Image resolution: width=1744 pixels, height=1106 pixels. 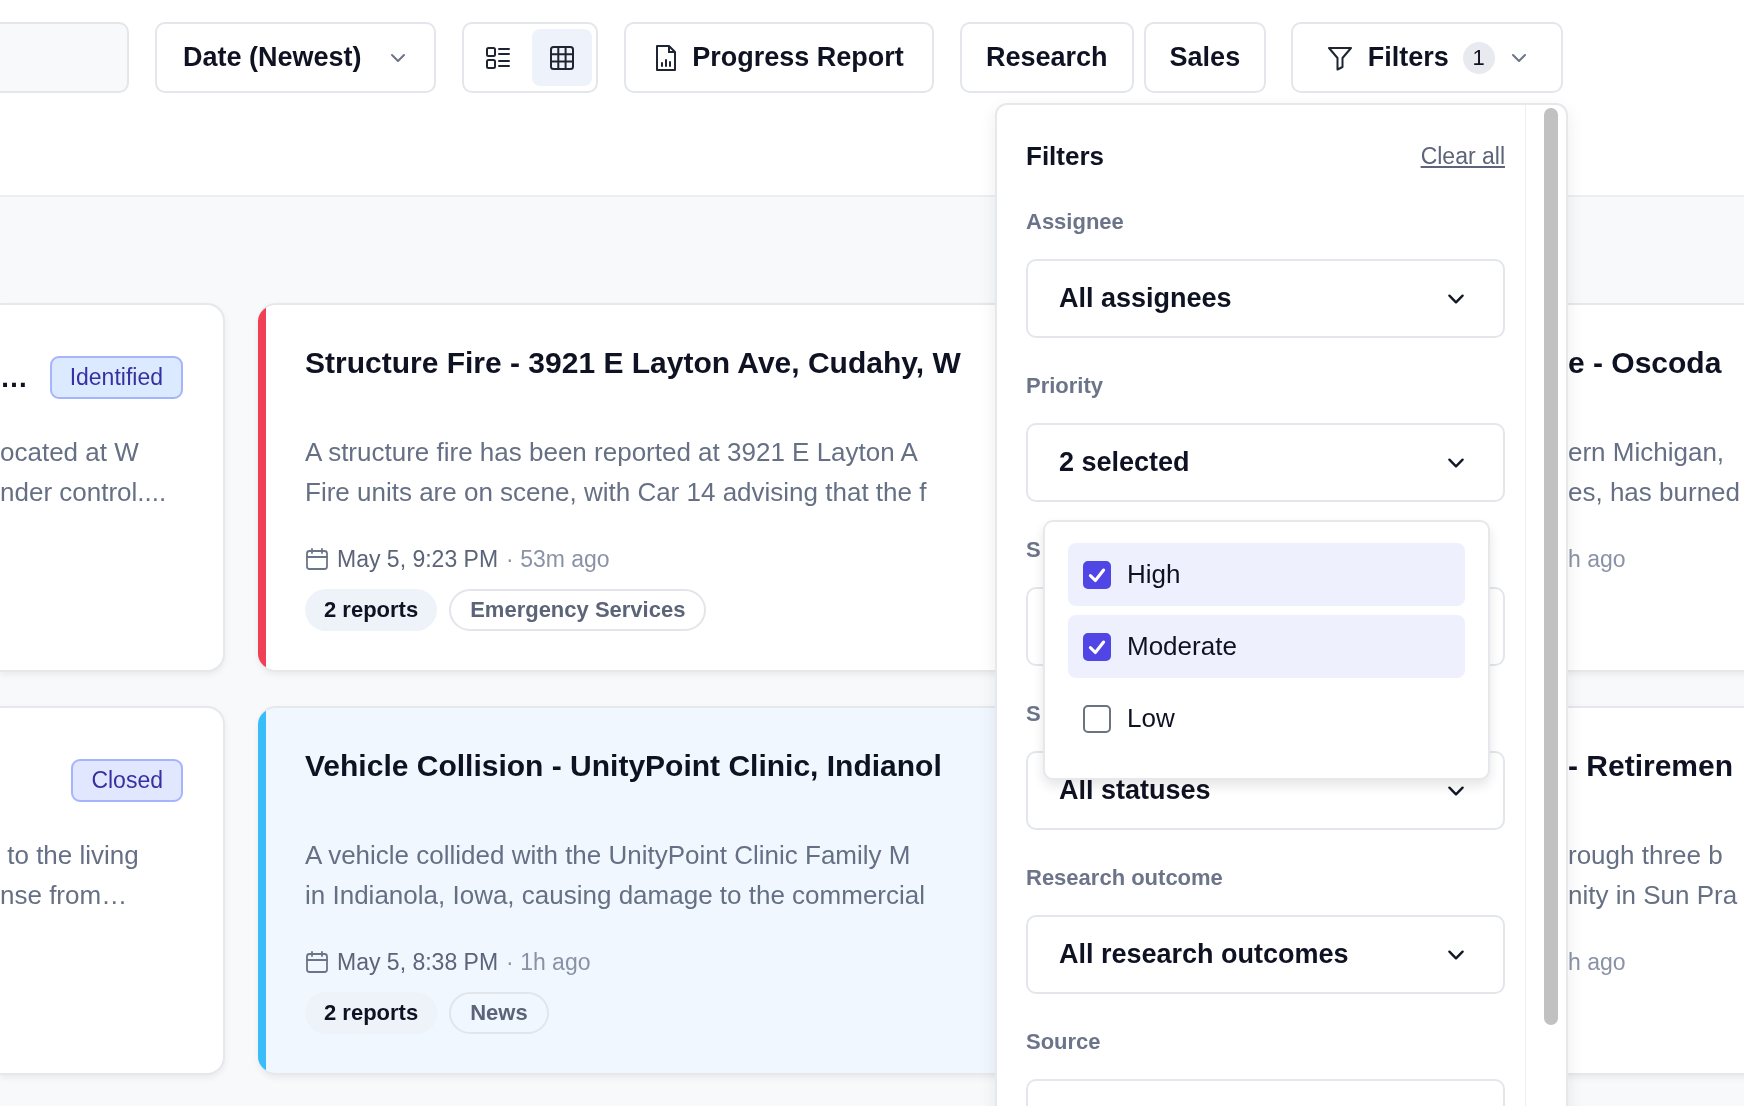 I want to click on card-description: in Indianola, Iowa, causing damage to the commercial, so click(x=615, y=895).